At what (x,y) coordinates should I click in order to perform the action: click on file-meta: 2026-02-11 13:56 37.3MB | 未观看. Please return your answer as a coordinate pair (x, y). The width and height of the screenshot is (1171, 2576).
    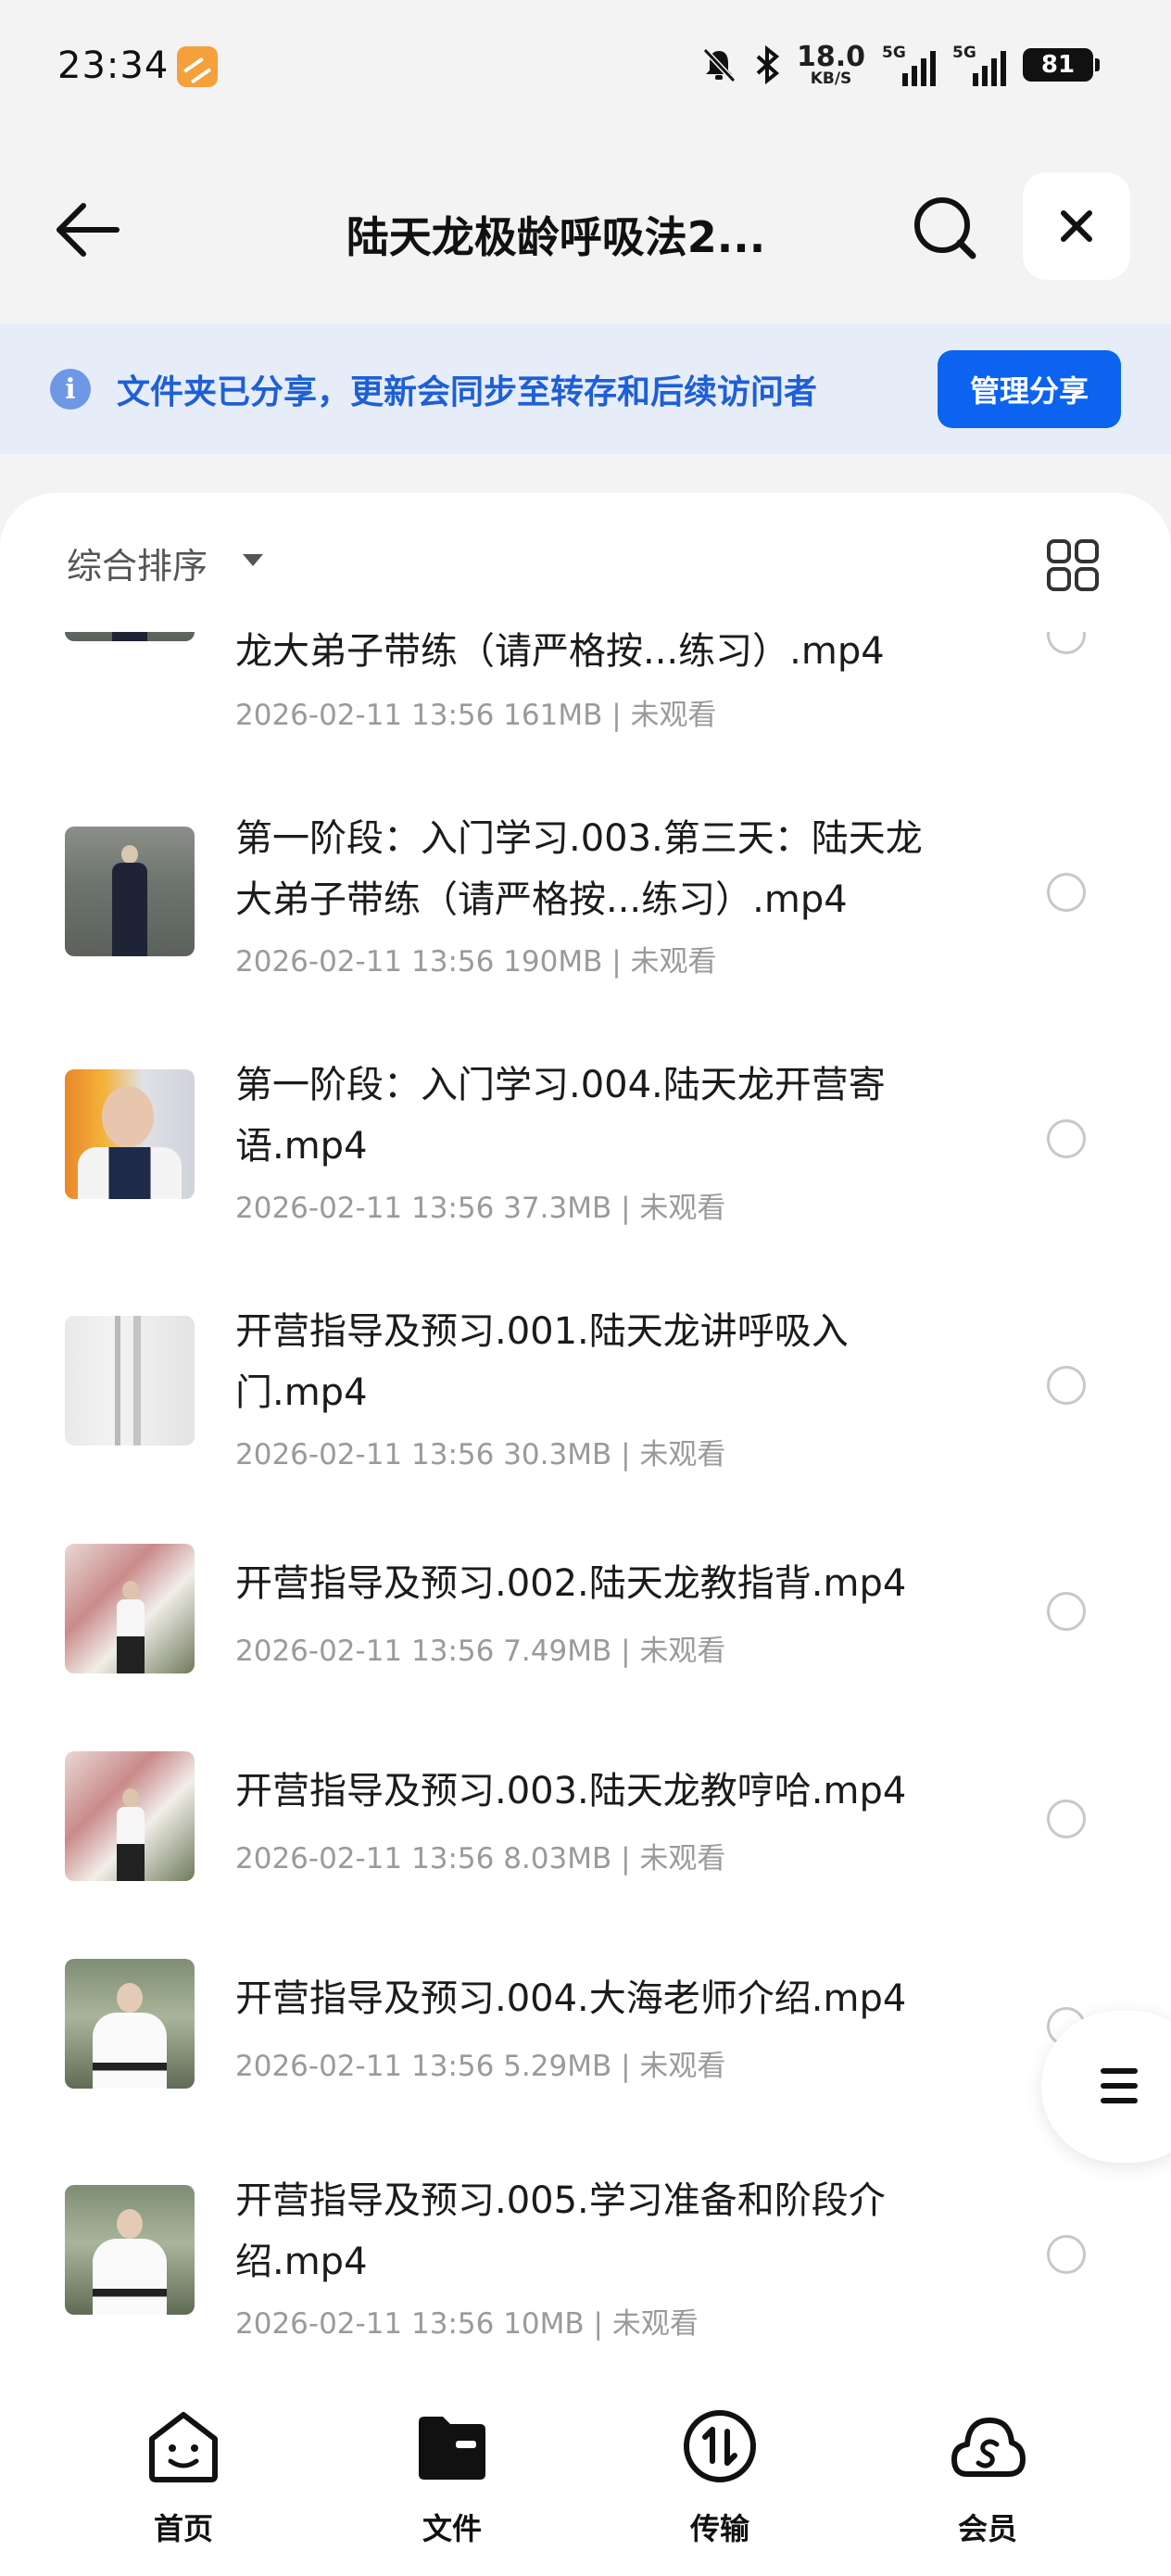
    Looking at the image, I should click on (480, 1208).